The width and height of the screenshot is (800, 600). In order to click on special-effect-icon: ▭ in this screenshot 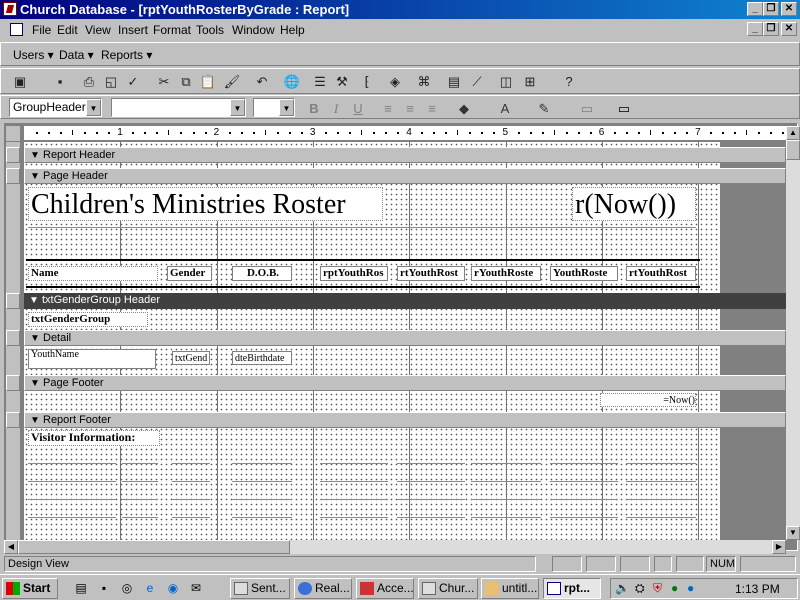, I will do `click(624, 108)`.